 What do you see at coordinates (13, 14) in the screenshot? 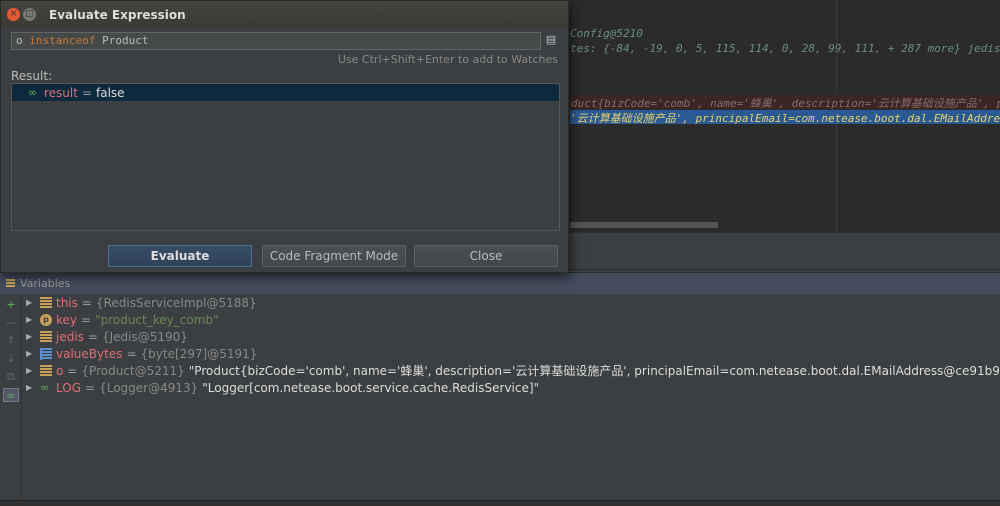
I see `close-window-icon: ×` at bounding box center [13, 14].